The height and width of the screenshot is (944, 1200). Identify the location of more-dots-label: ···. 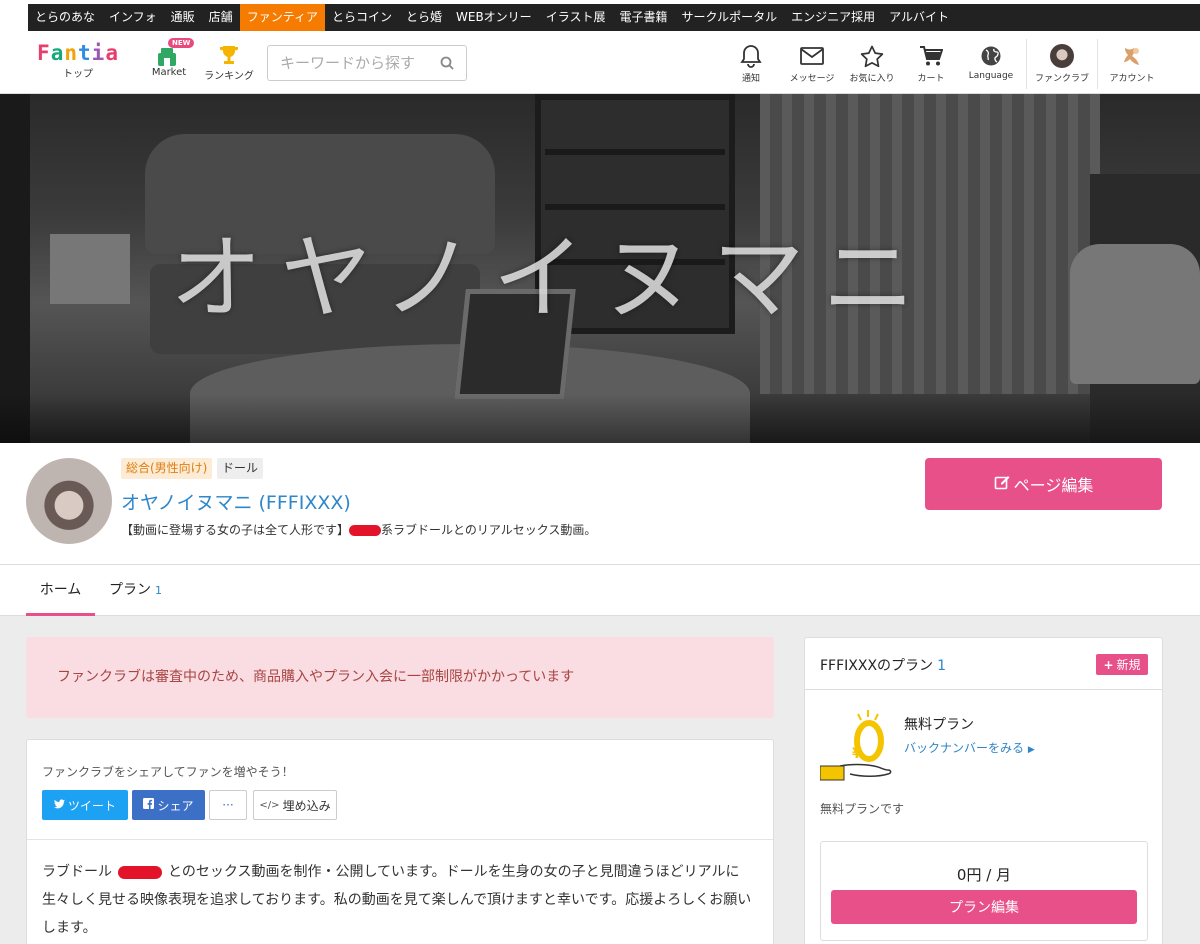
(228, 805).